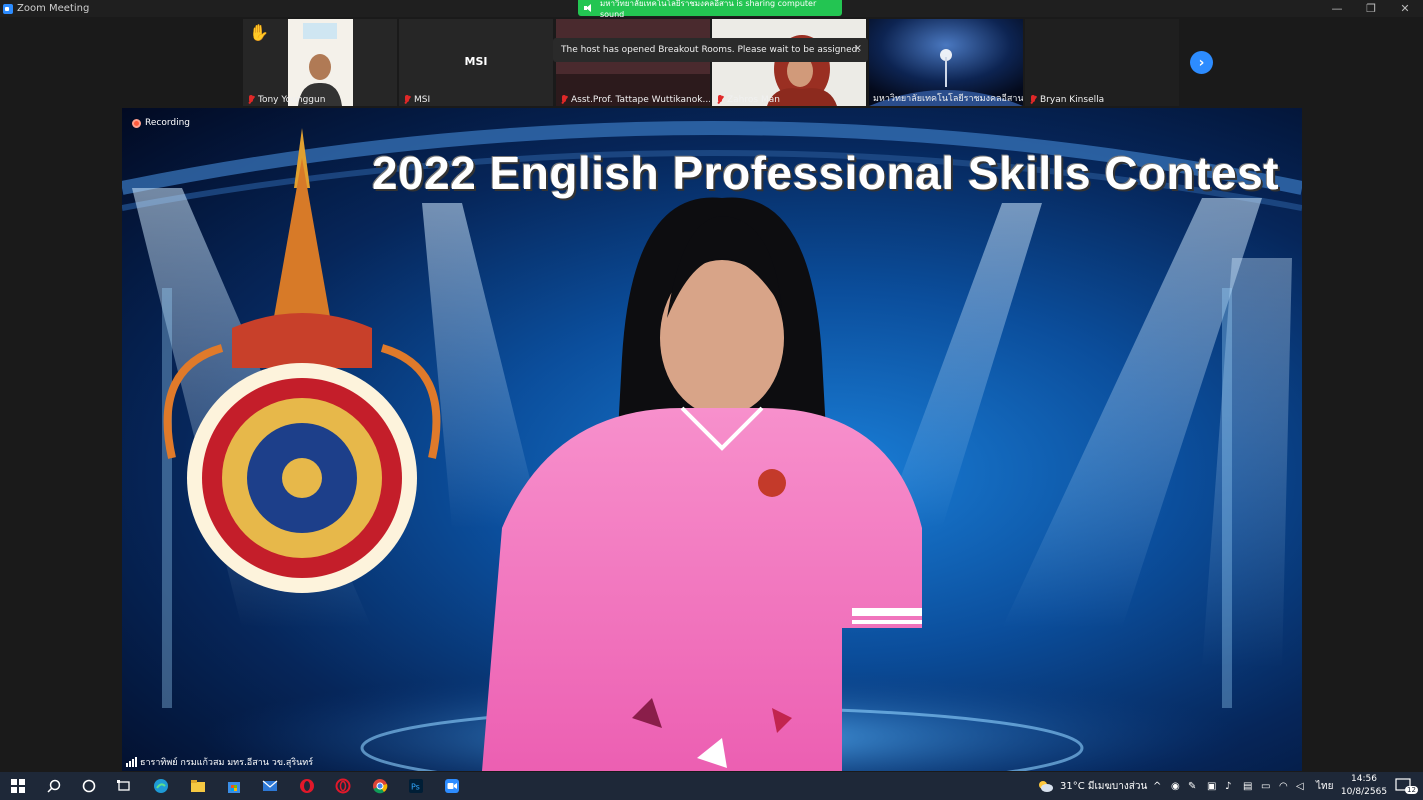 The width and height of the screenshot is (1423, 800). Describe the element at coordinates (131, 762) in the screenshot. I see `signal-bars-icon` at that location.